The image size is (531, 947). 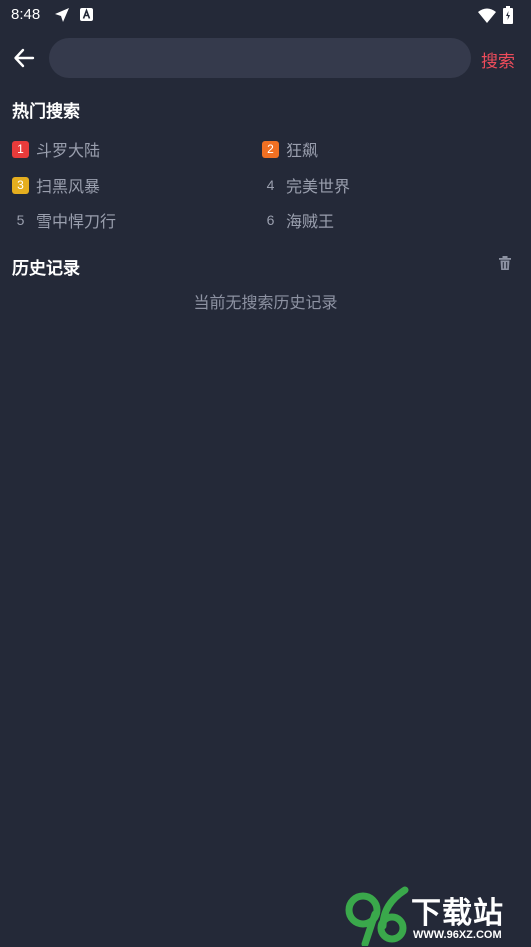 What do you see at coordinates (270, 185) in the screenshot?
I see `rank-number: 4` at bounding box center [270, 185].